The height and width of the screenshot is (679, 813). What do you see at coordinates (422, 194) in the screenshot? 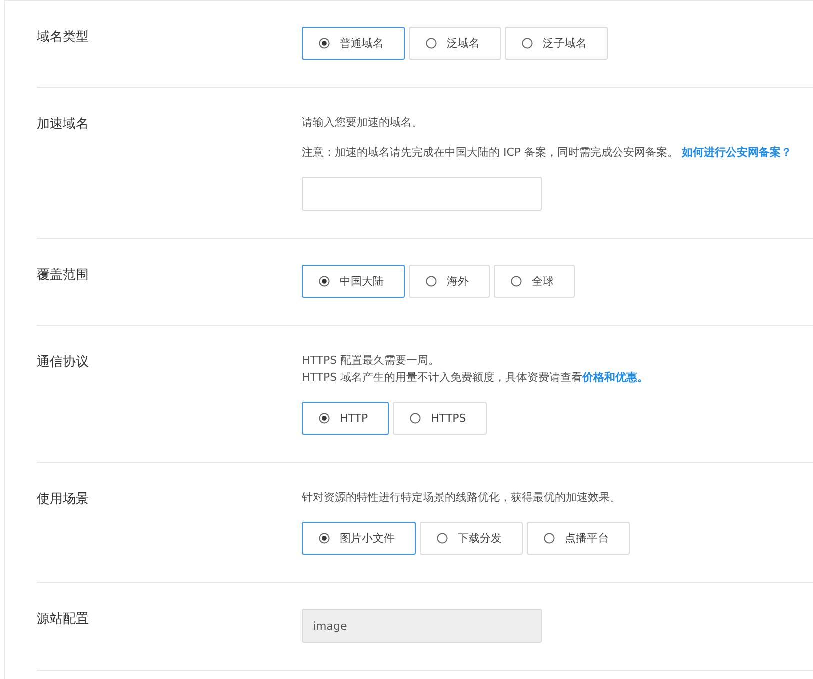
I see `input-field` at bounding box center [422, 194].